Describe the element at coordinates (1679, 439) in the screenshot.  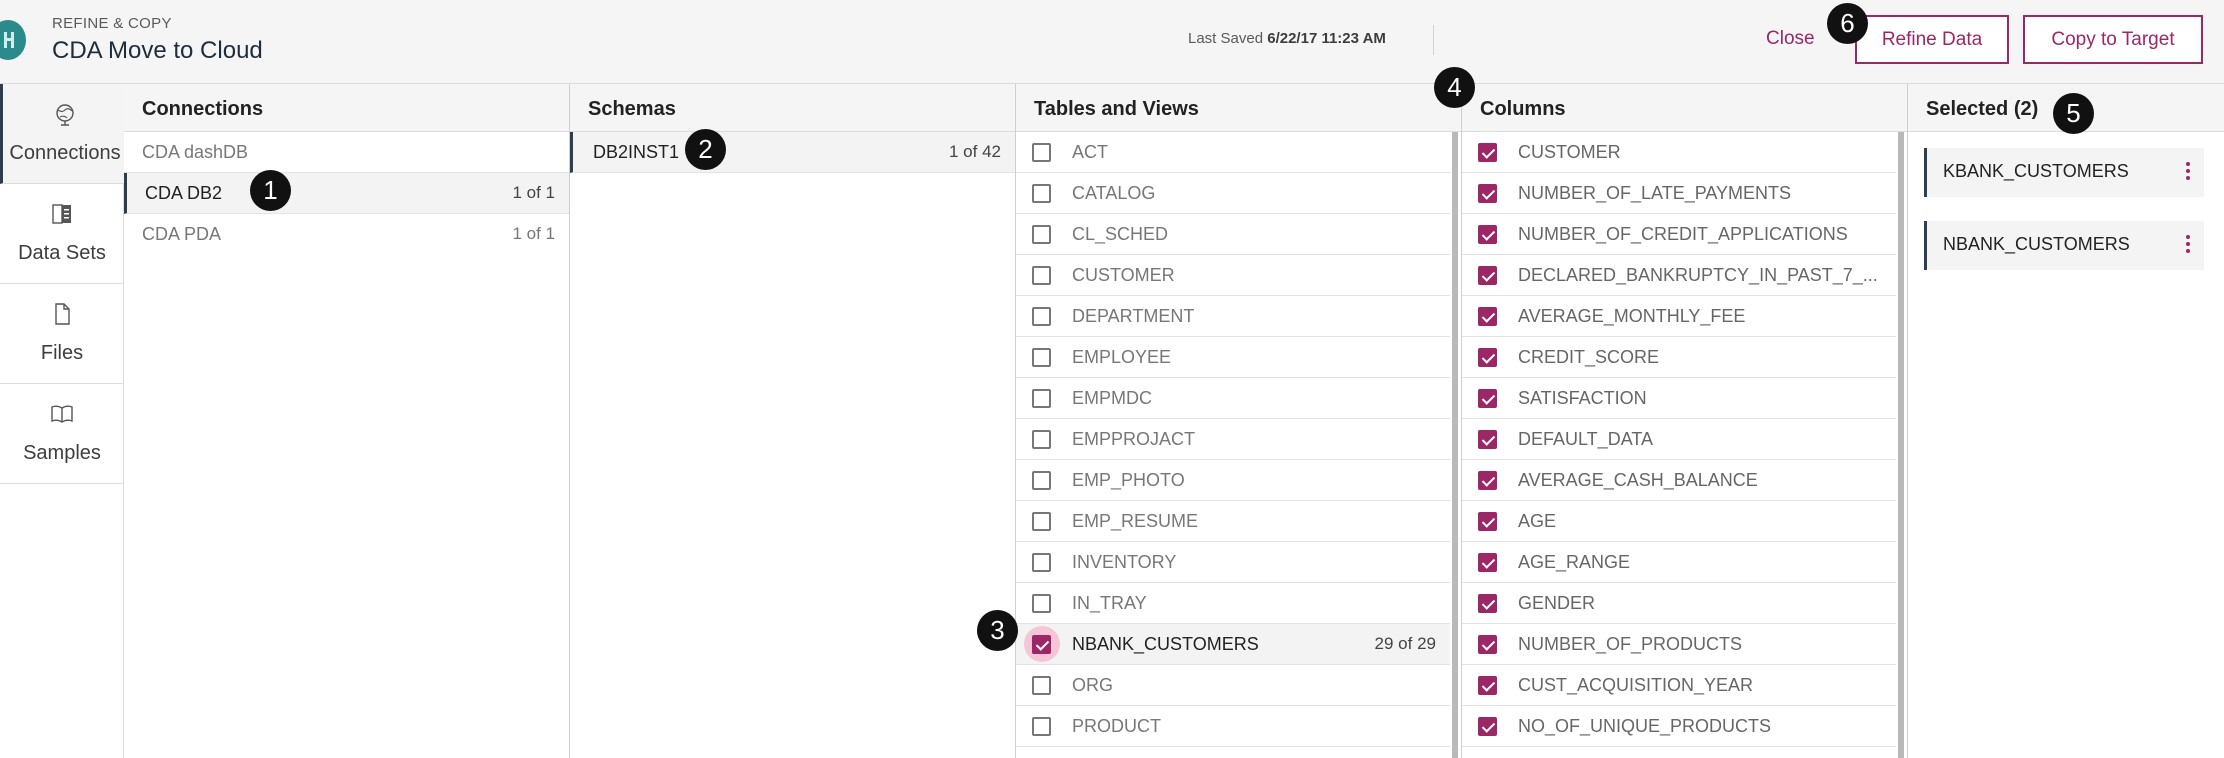
I see `column-row: DEFAULT_DATA` at that location.